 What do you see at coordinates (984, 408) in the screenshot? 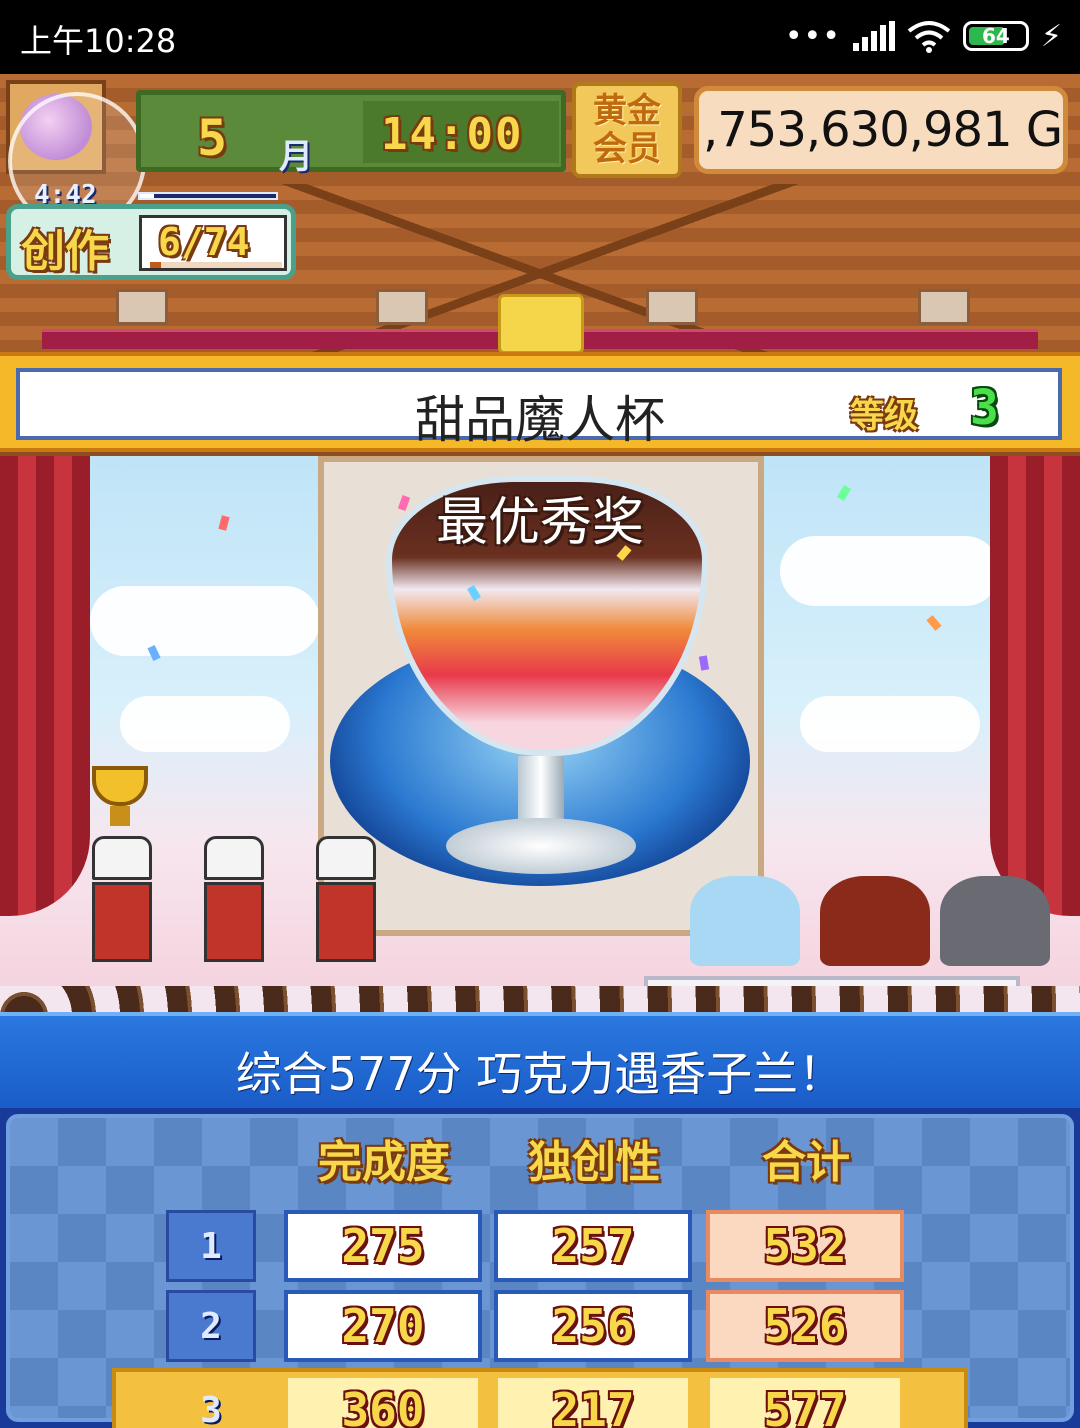
I see `grade-value: 3` at bounding box center [984, 408].